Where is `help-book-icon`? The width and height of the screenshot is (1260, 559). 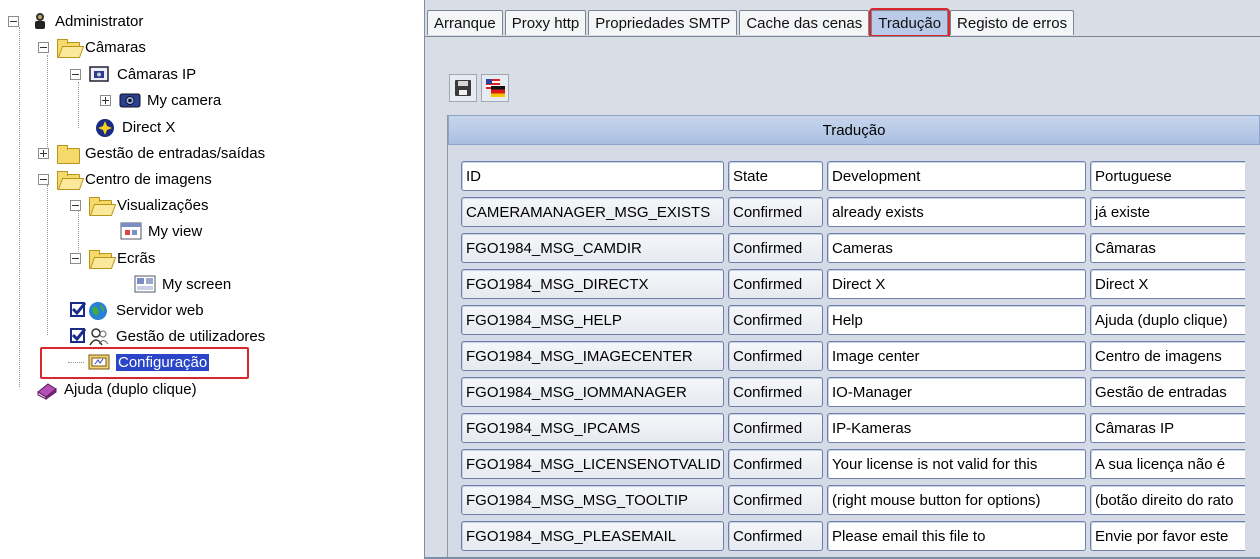
help-book-icon is located at coordinates (47, 390).